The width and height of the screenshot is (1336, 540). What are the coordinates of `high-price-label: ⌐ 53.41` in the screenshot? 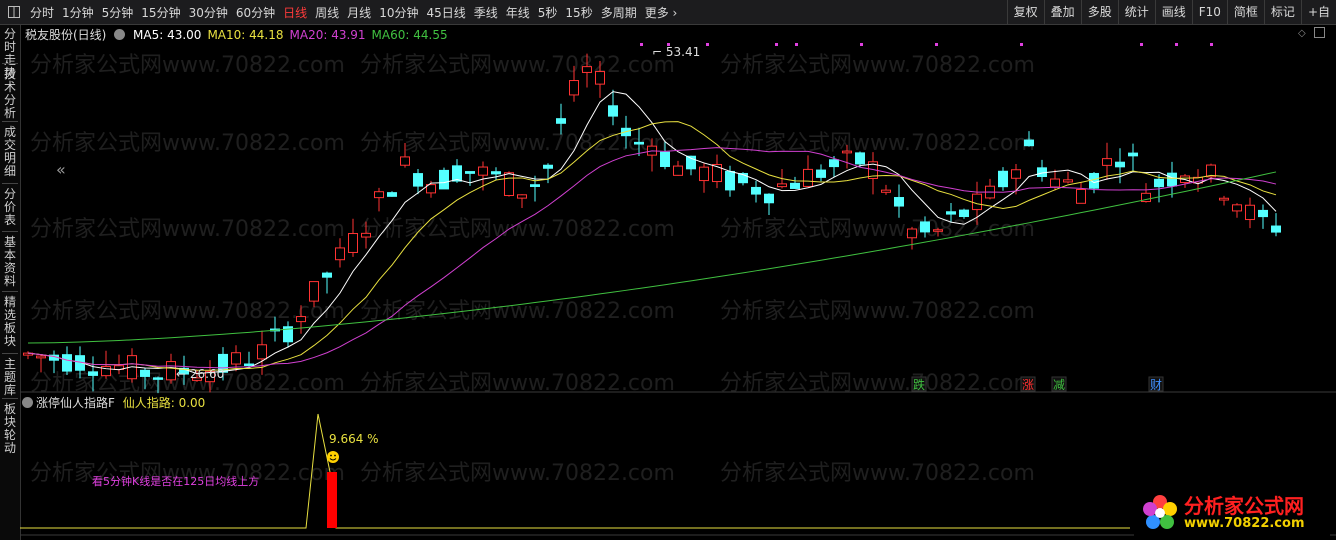 It's located at (676, 52).